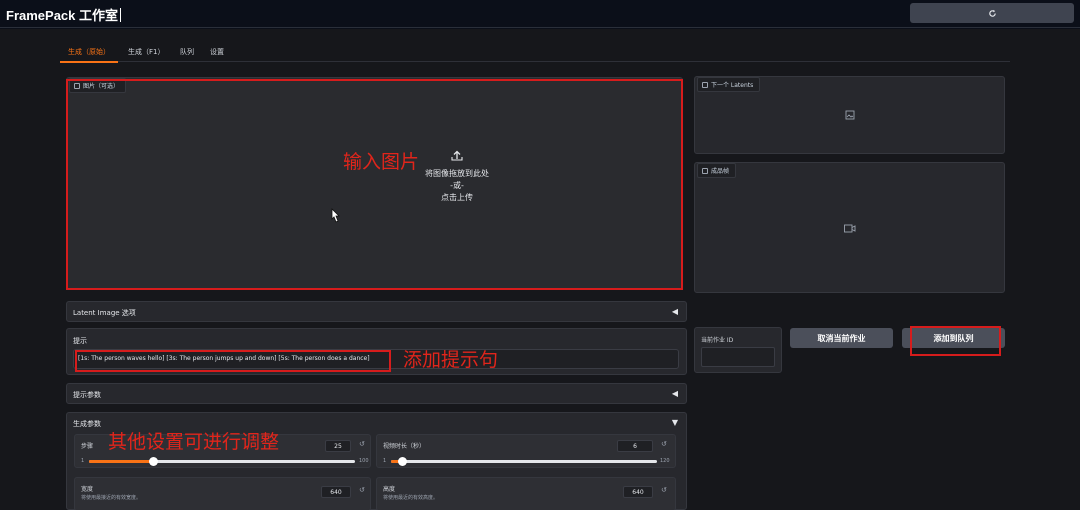 The width and height of the screenshot is (1080, 510). Describe the element at coordinates (376, 311) in the screenshot. I see `latent-options-accordion: Latent Image 选项 ◀` at that location.